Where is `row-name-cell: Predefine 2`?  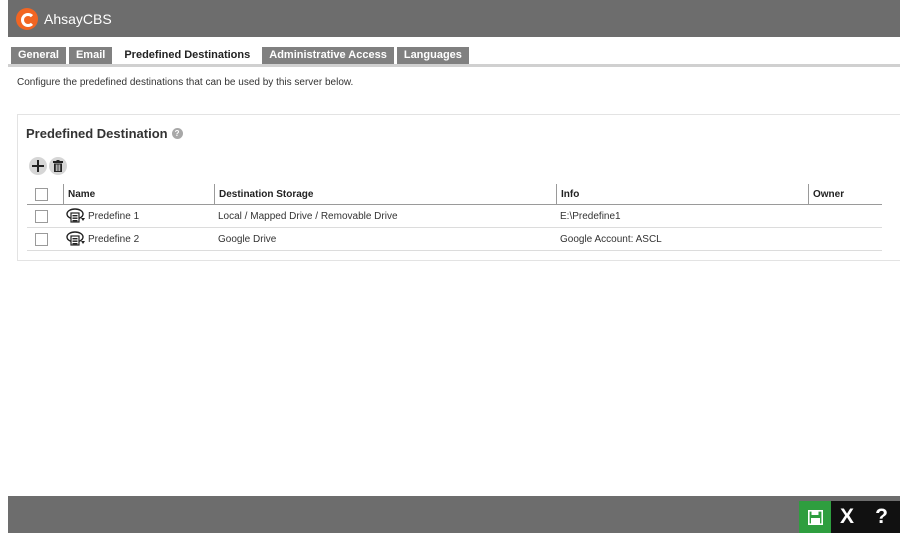
row-name-cell: Predefine 2 is located at coordinates (102, 239).